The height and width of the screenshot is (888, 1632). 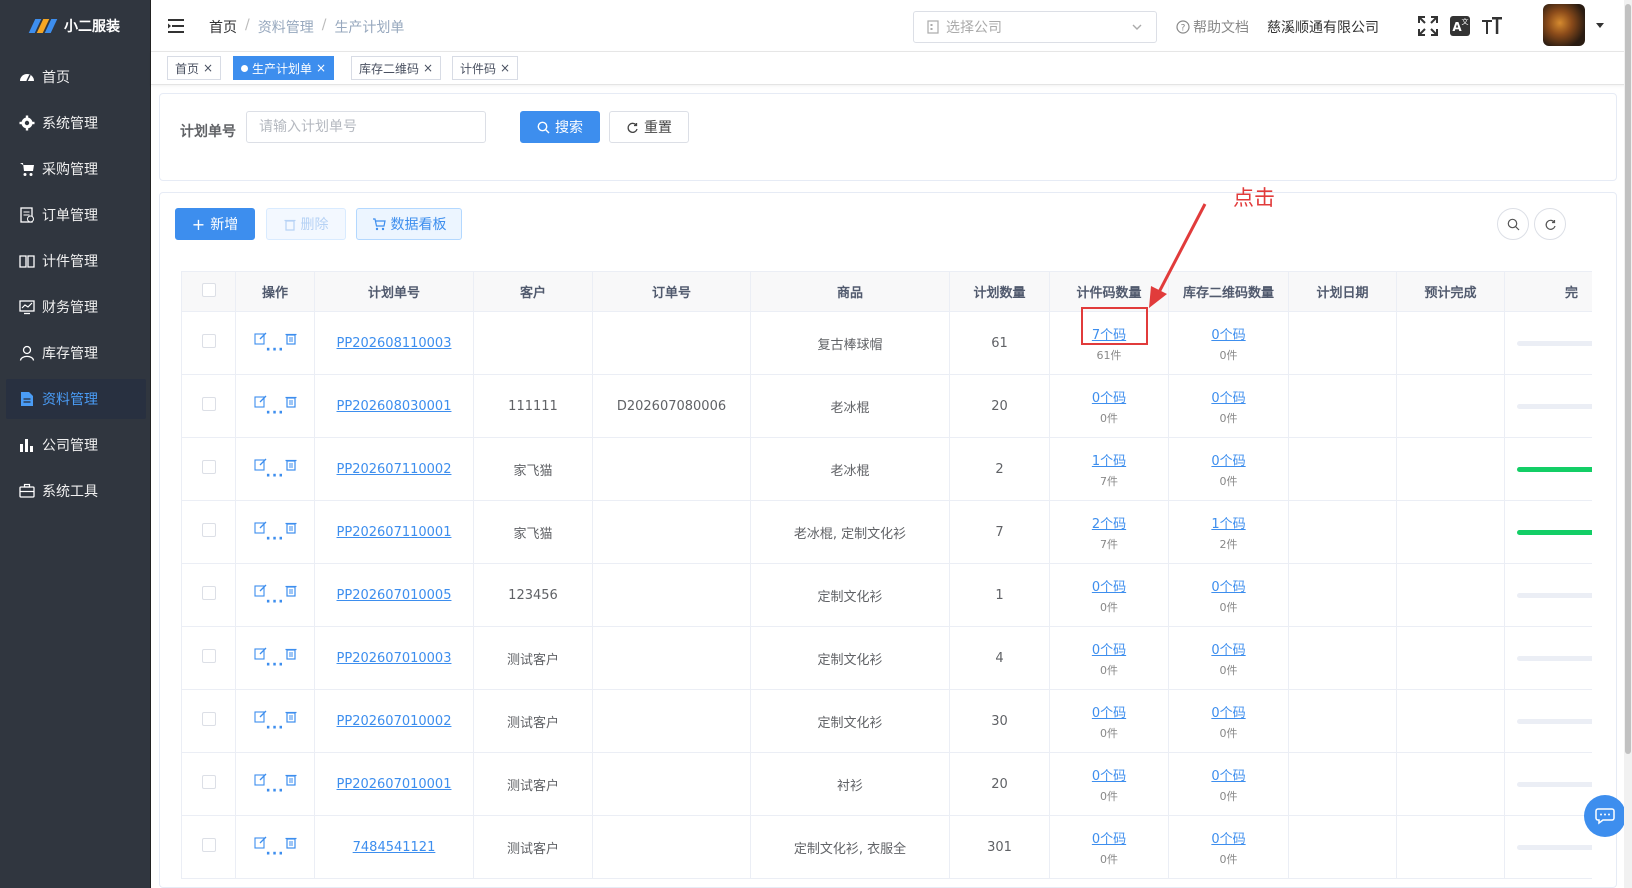 What do you see at coordinates (76, 445) in the screenshot?
I see `sidebar-item-8: 公司管理` at bounding box center [76, 445].